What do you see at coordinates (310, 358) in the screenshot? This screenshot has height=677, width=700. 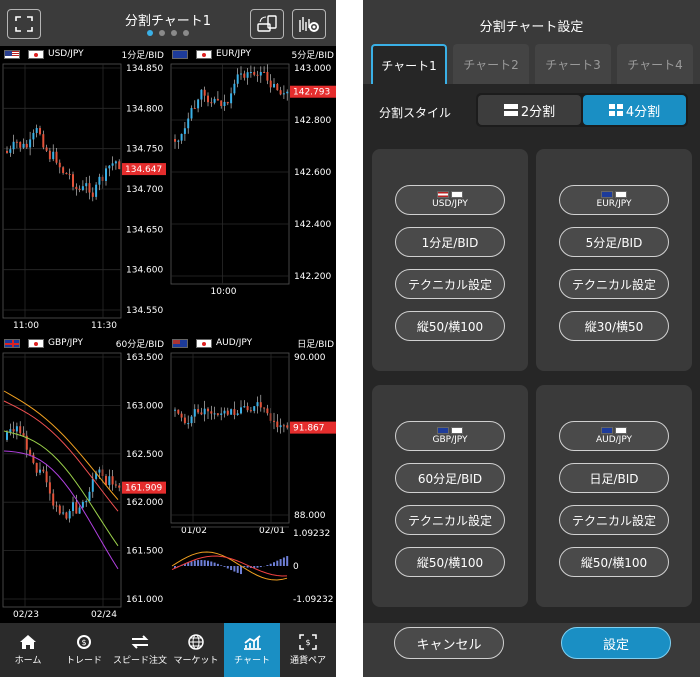 I see `y-tick-label: 90.000` at bounding box center [310, 358].